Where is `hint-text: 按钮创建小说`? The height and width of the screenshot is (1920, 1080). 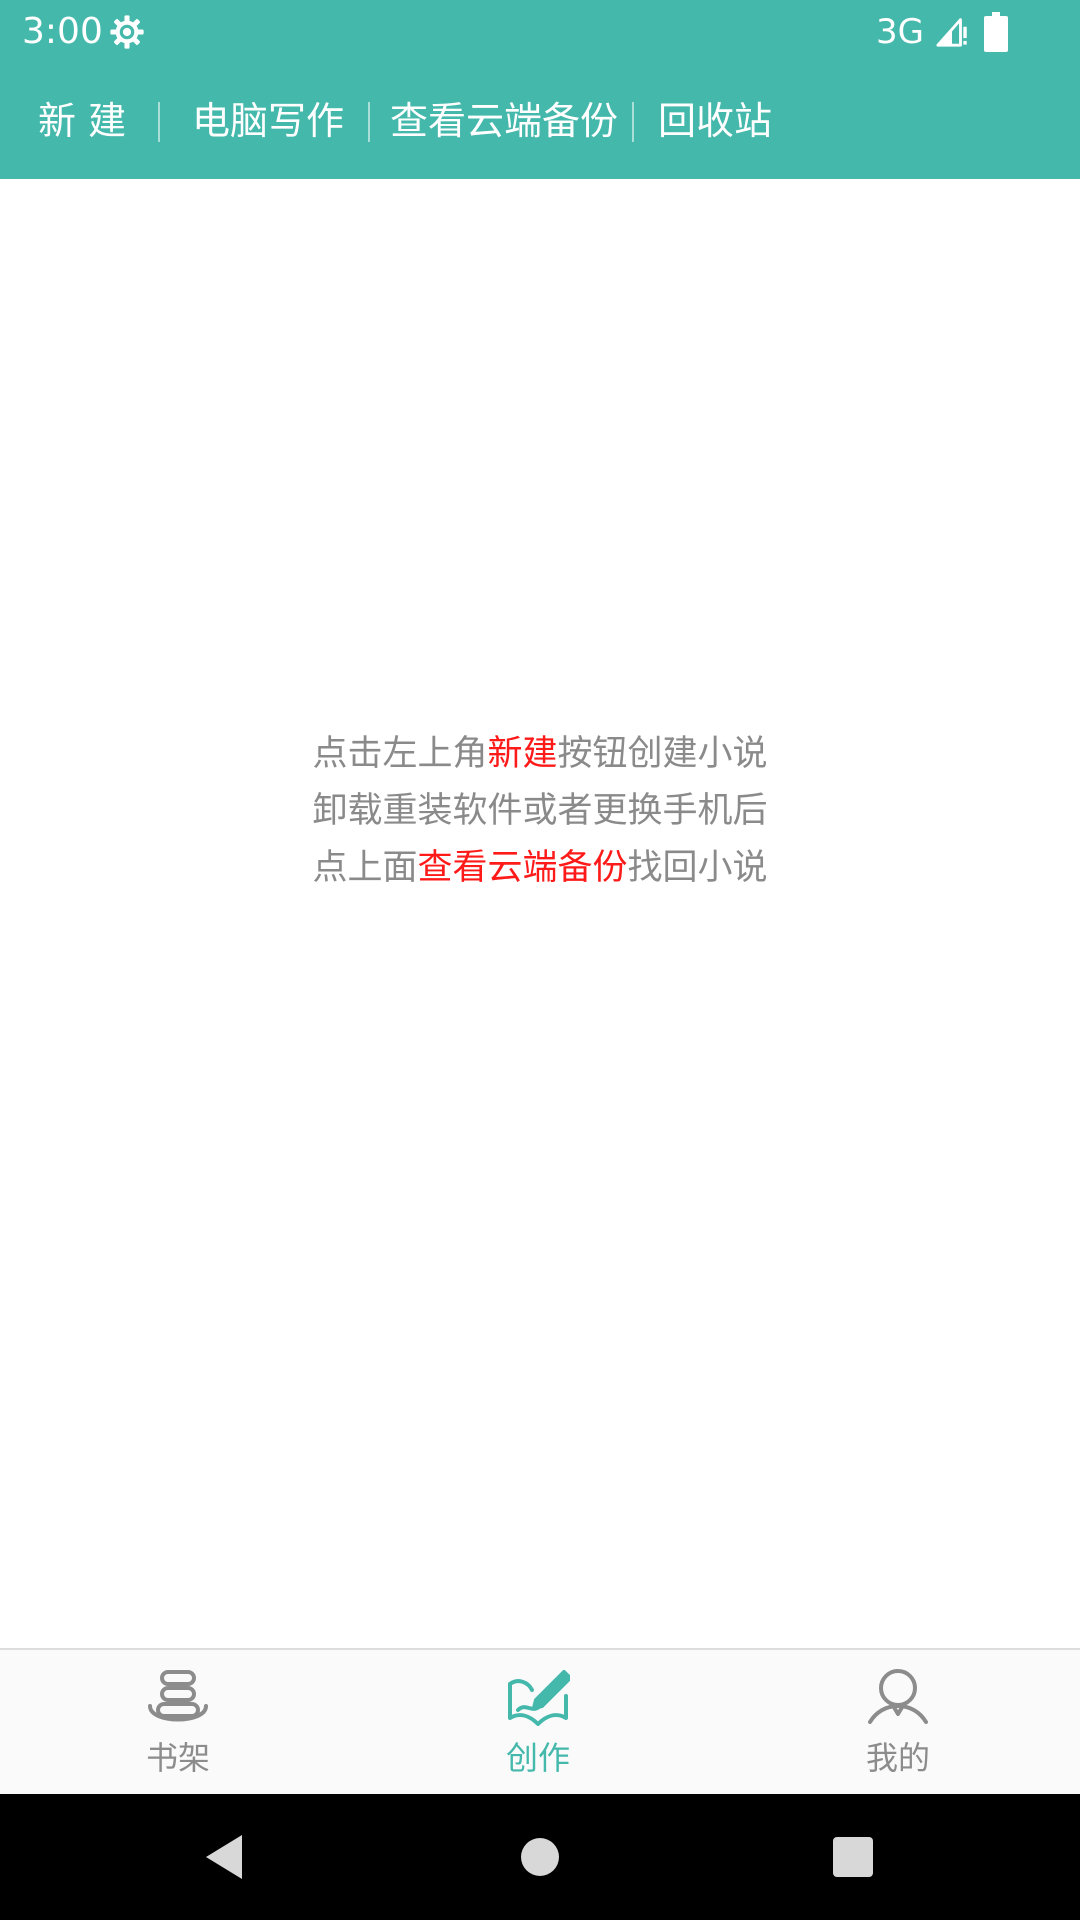 hint-text: 按钮创建小说 is located at coordinates (662, 754).